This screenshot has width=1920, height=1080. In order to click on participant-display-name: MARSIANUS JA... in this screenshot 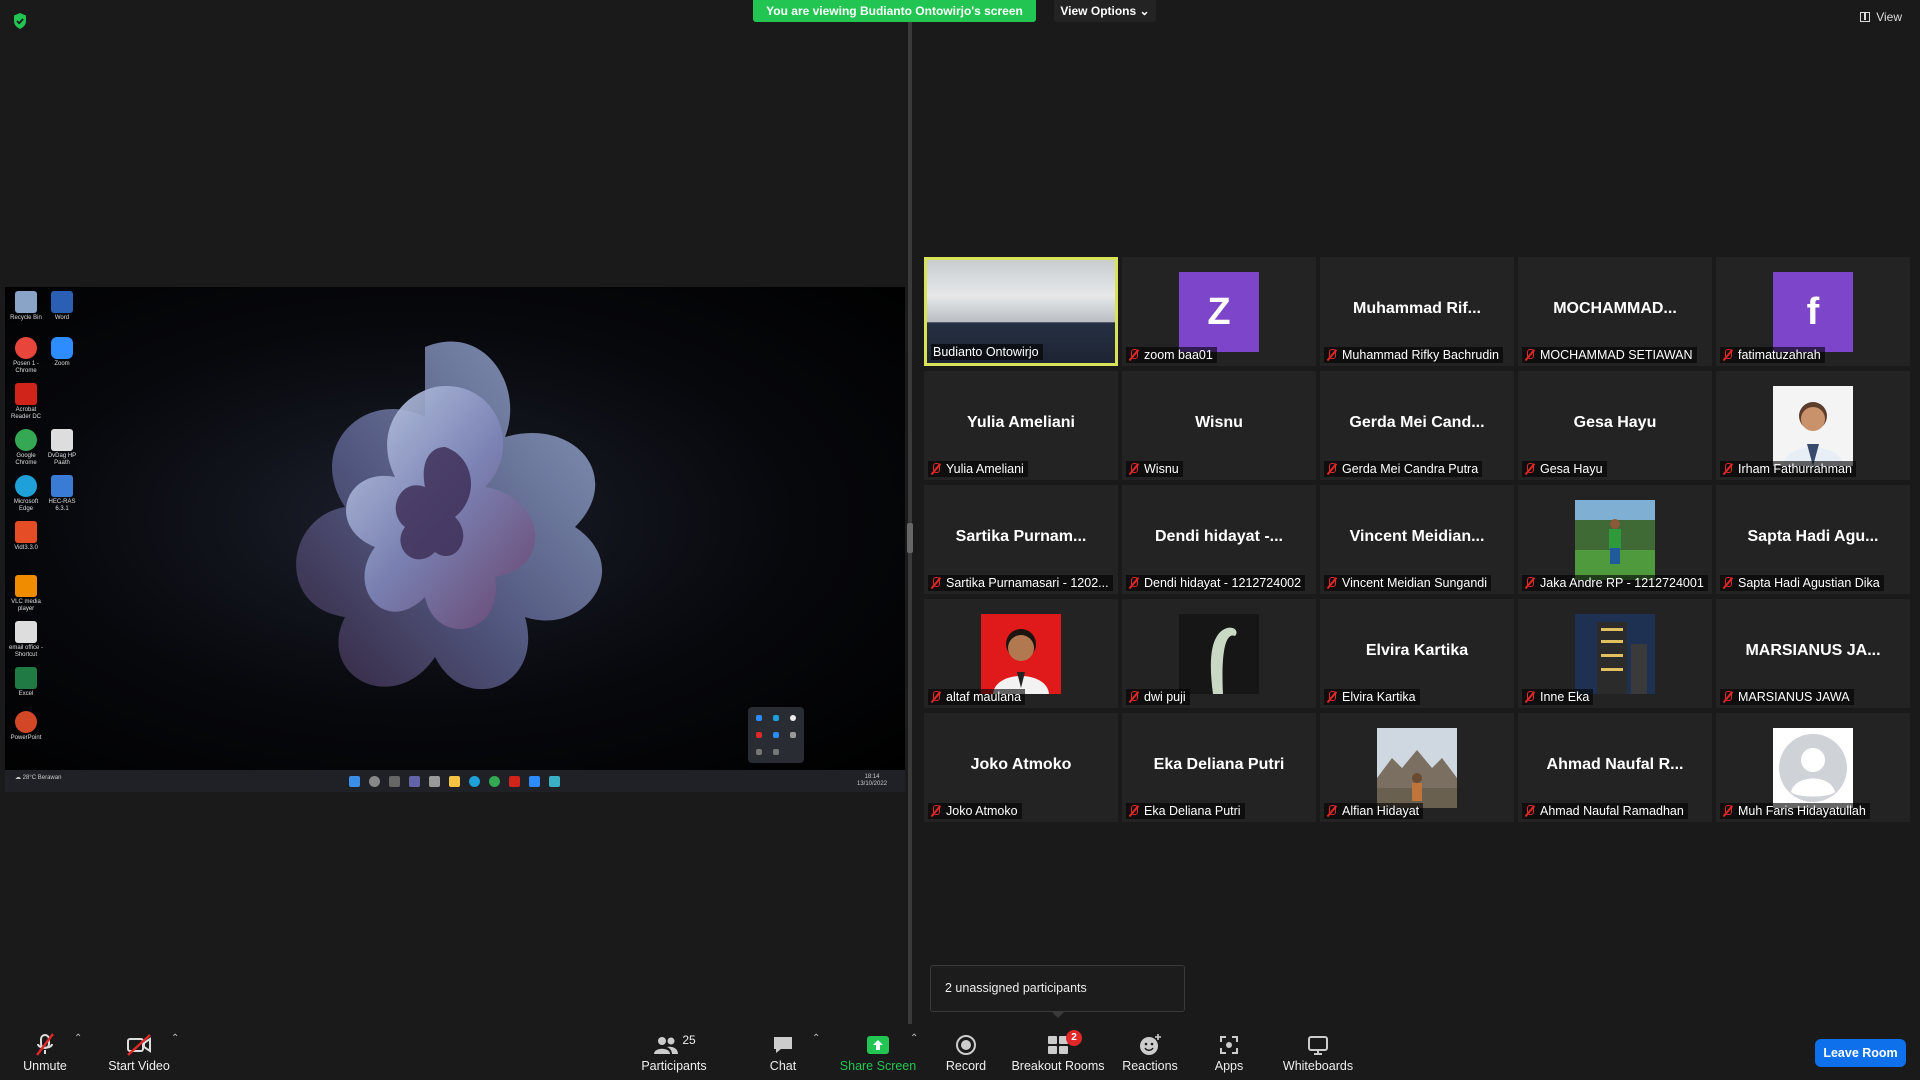, I will do `click(1813, 650)`.